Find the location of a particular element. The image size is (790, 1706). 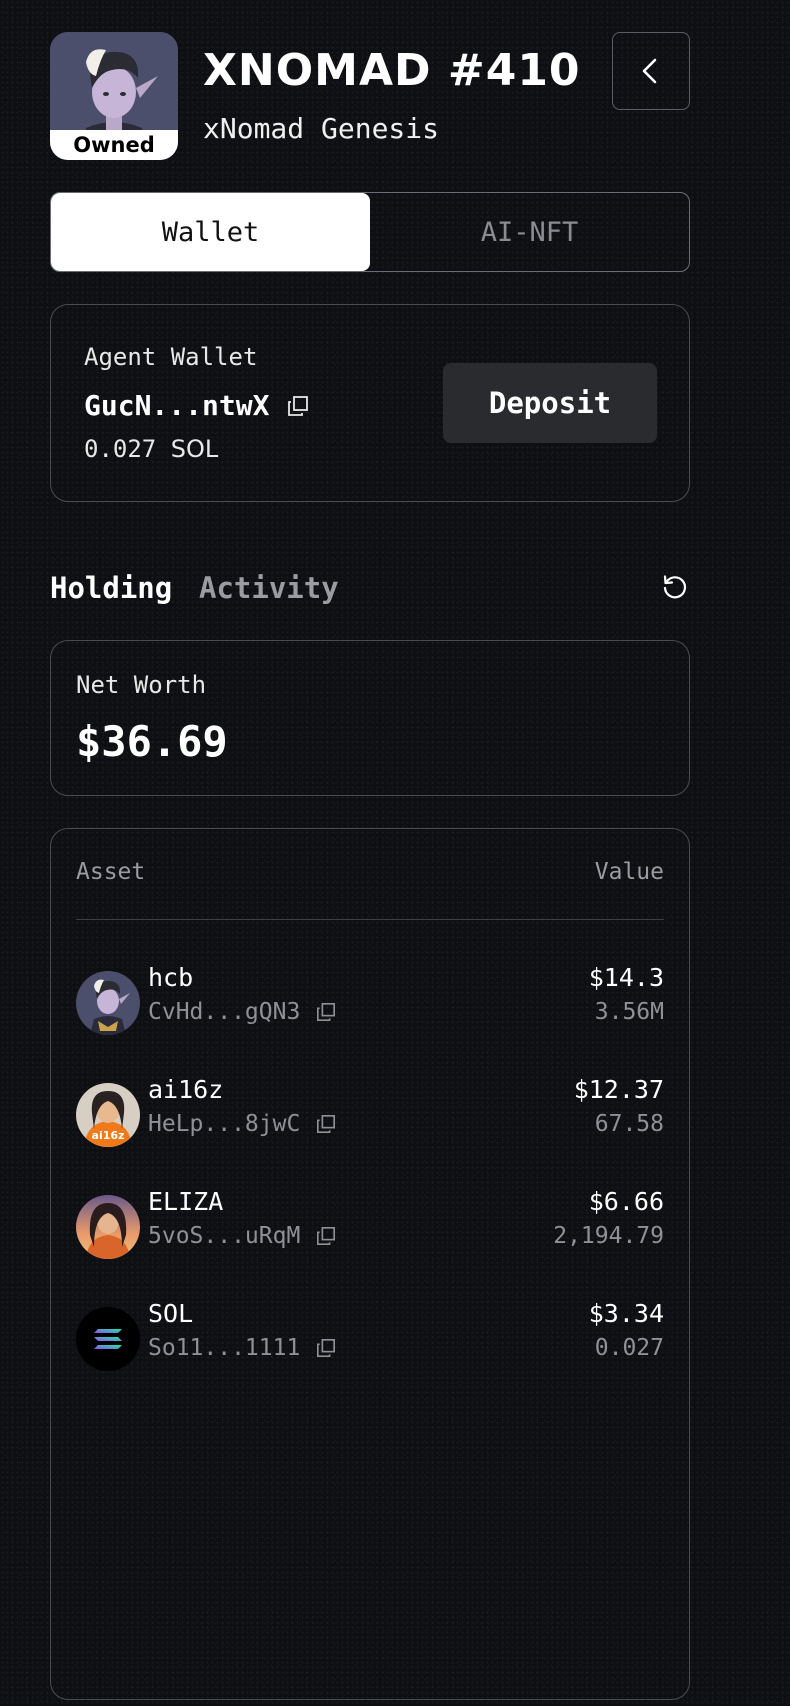

asset-name: hcb is located at coordinates (171, 977).